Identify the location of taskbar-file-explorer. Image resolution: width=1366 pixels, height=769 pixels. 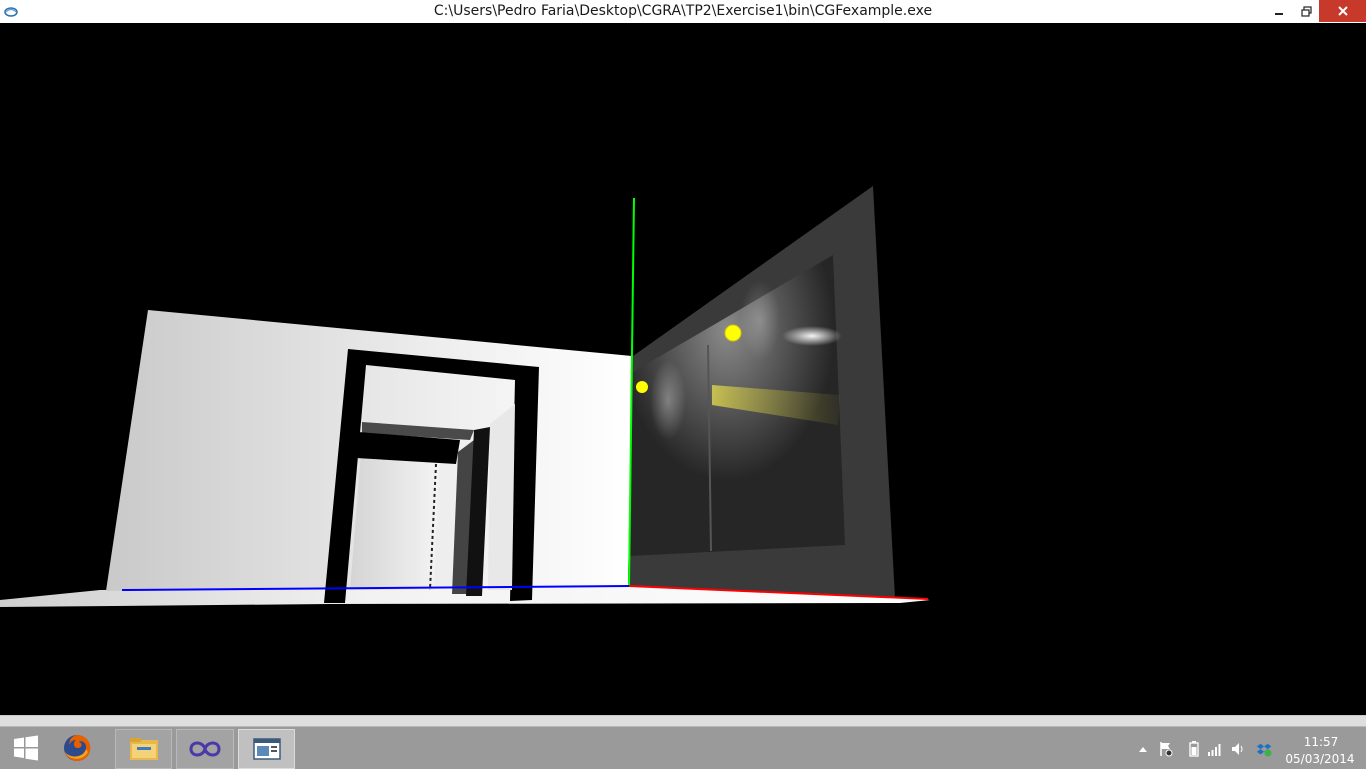
(143, 749).